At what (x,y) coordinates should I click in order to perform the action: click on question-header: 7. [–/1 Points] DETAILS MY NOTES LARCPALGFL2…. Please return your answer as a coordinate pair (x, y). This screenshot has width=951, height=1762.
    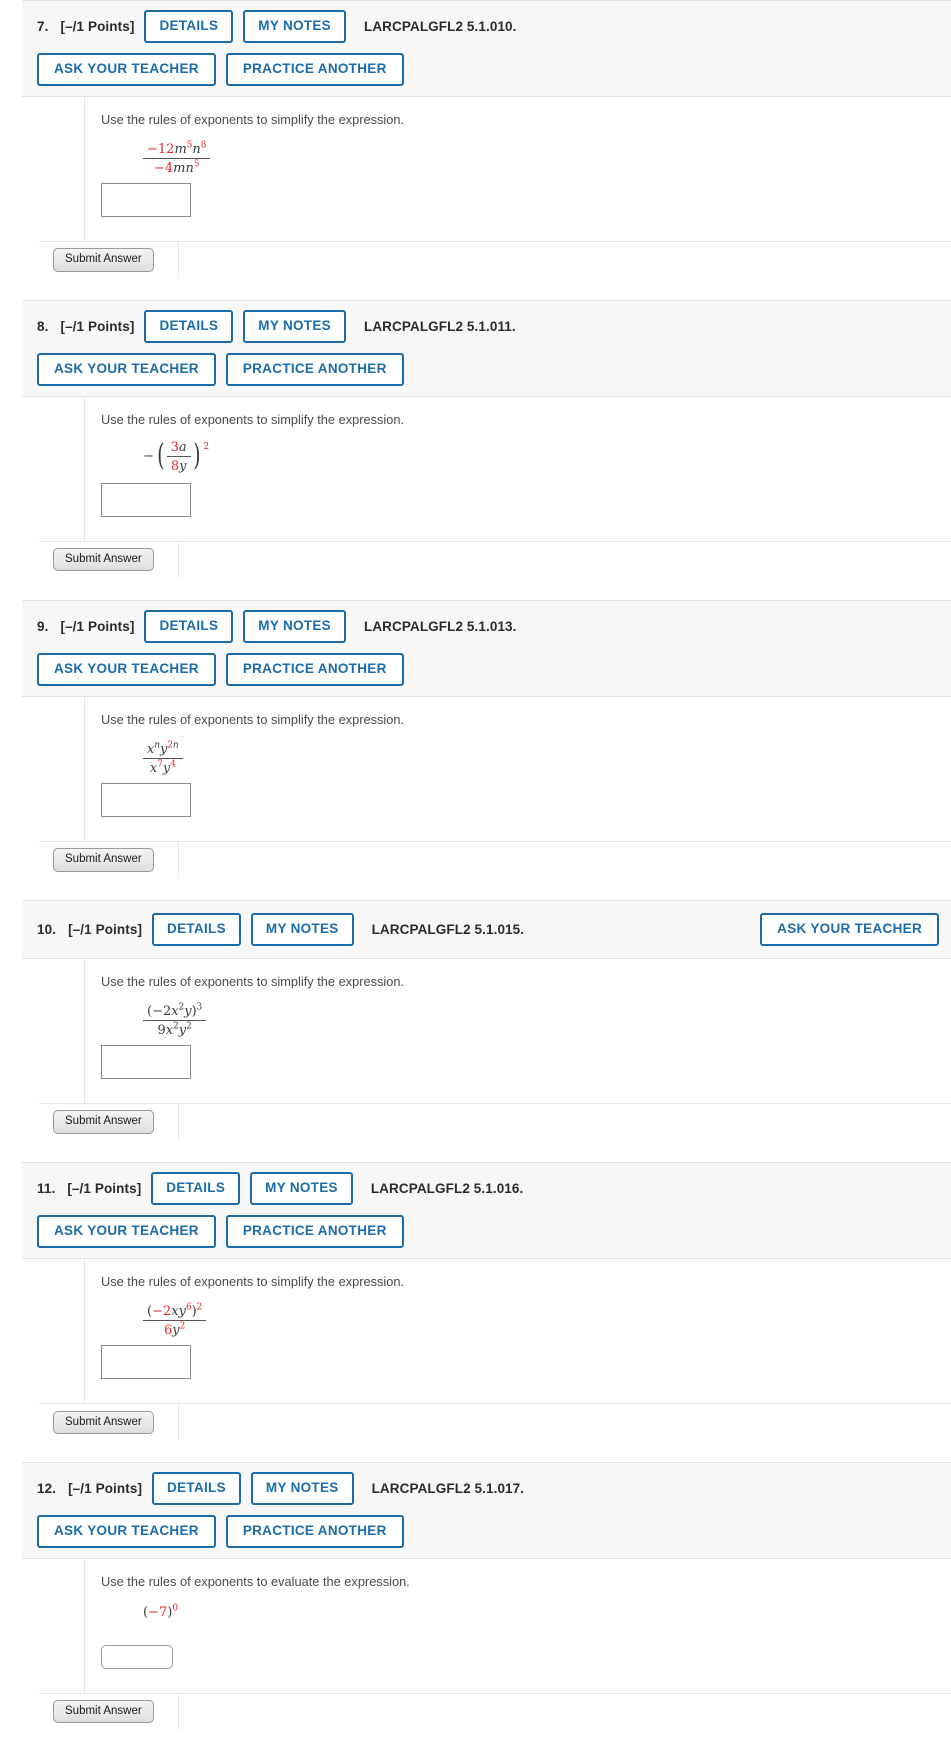
    Looking at the image, I should click on (486, 48).